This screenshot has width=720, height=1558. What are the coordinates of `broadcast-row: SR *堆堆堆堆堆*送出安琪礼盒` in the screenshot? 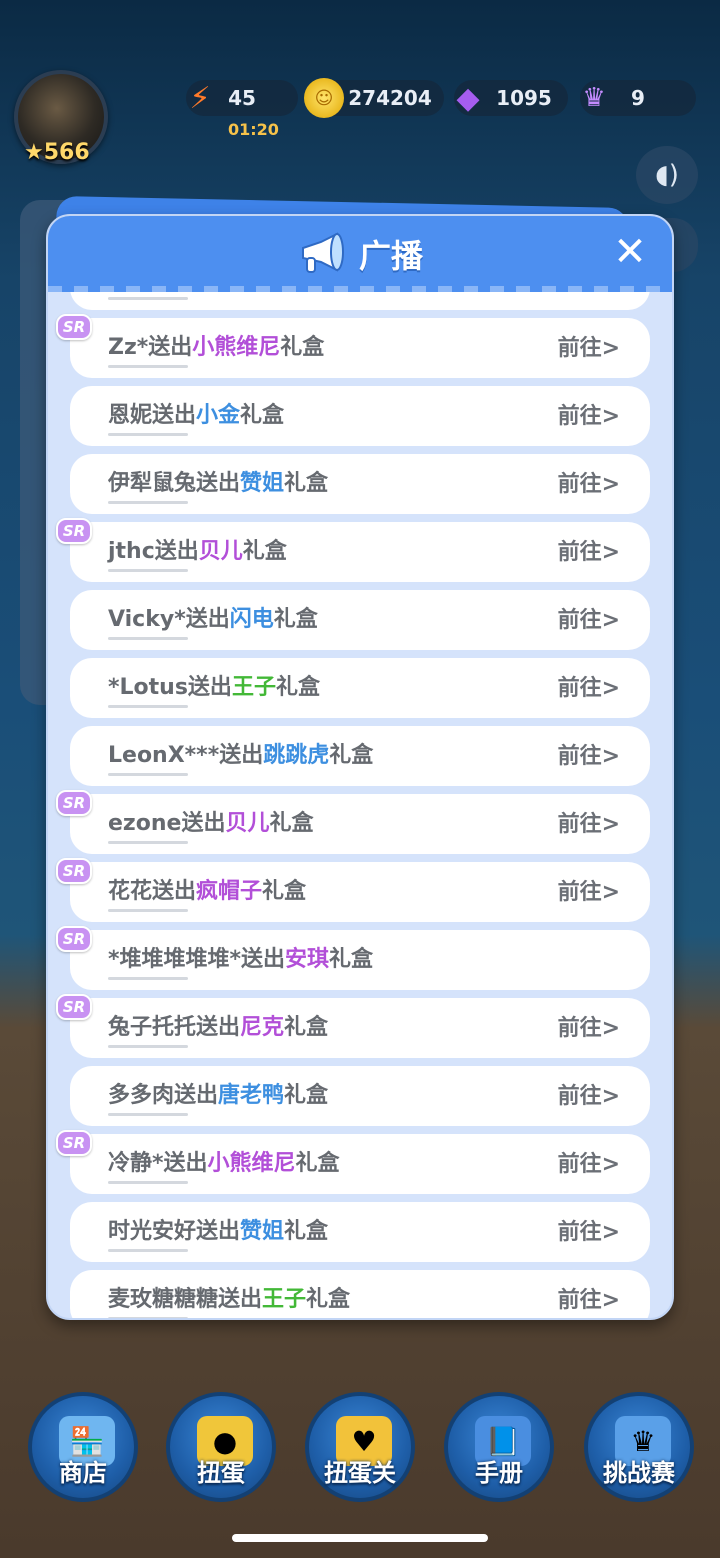 It's located at (353, 958).